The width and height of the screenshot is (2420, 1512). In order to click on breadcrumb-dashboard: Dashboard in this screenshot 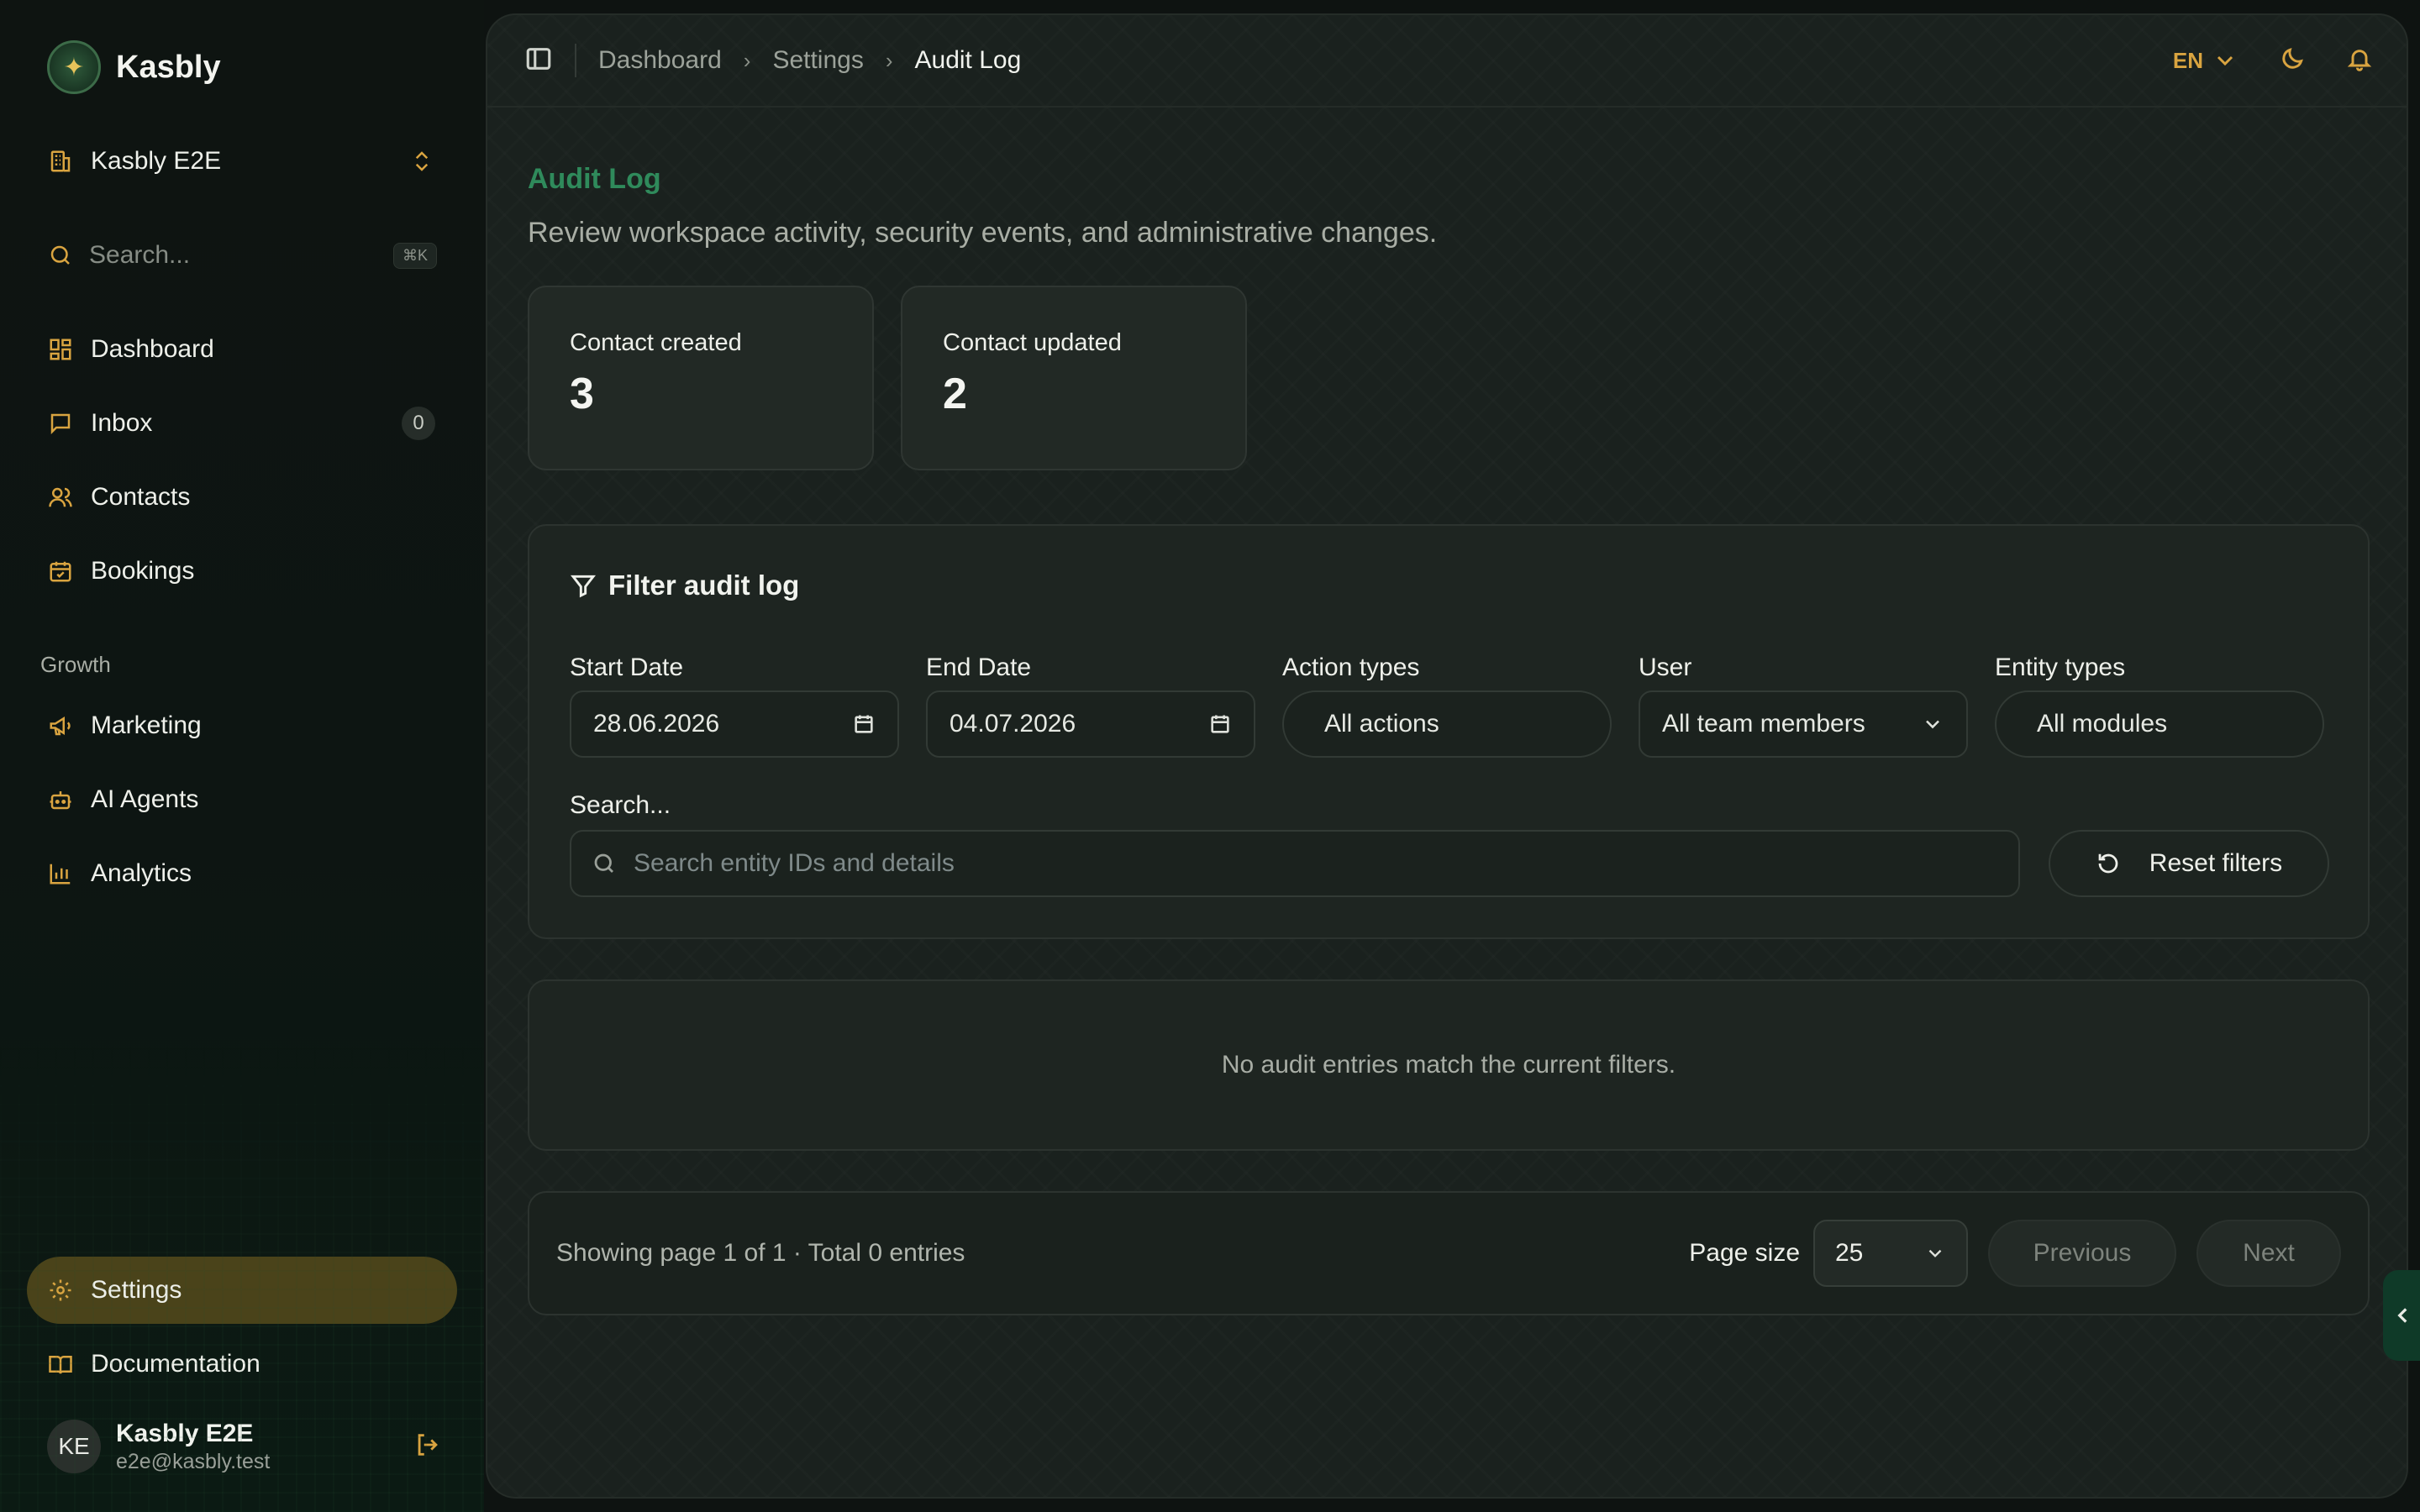, I will do `click(660, 60)`.